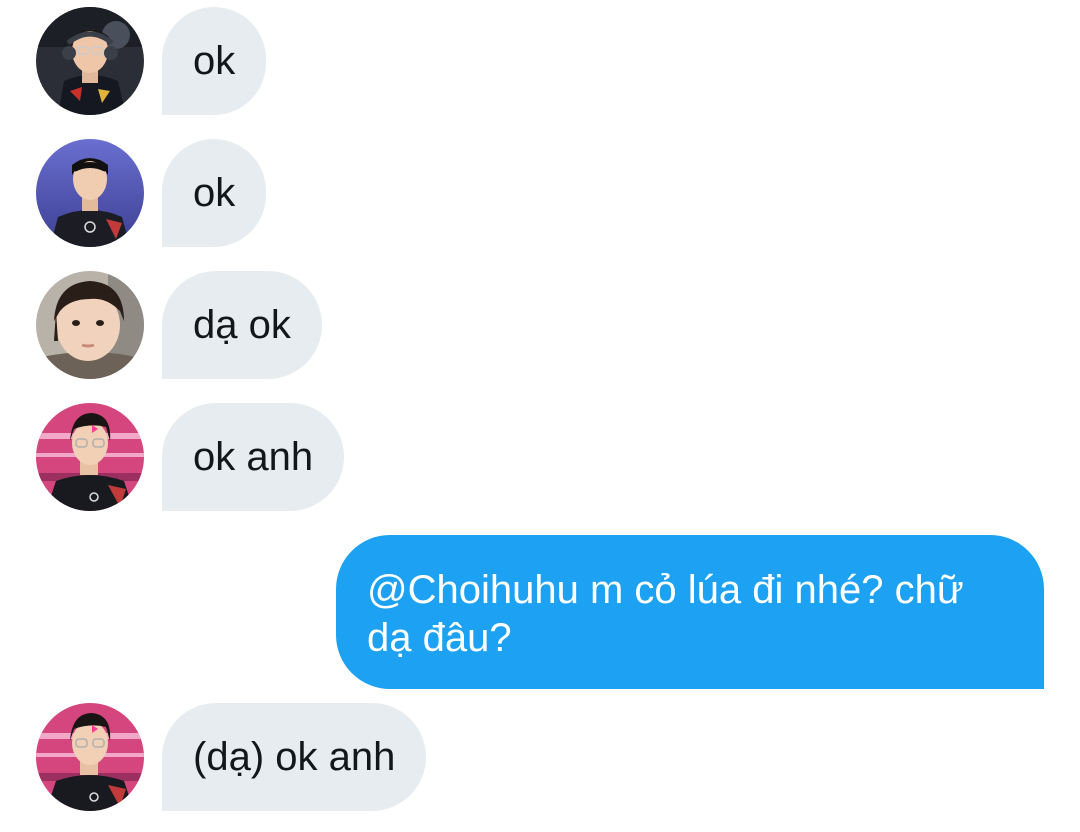 The width and height of the screenshot is (1080, 832). I want to click on incoming-message-bubble: ok anh, so click(253, 457).